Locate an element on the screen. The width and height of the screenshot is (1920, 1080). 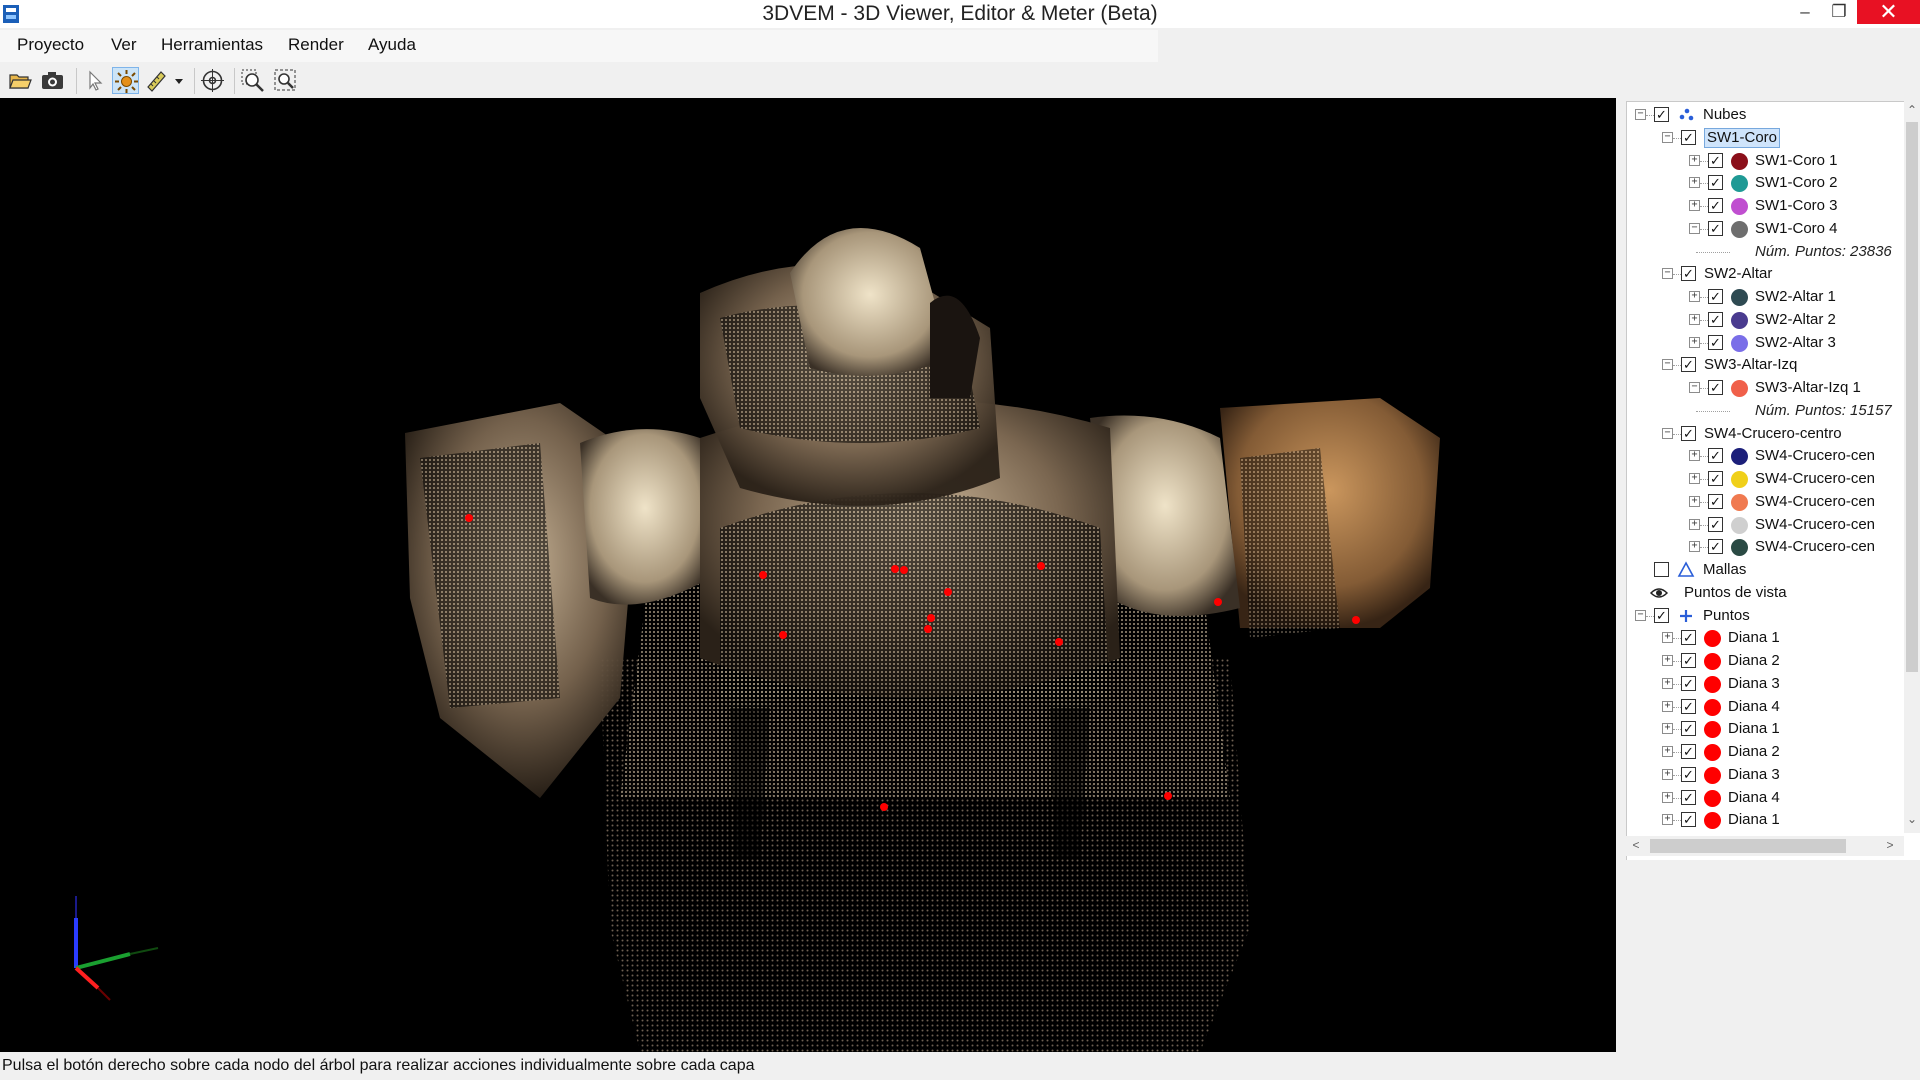
tree-node-label: SW1-Coro 4 is located at coordinates (1796, 229).